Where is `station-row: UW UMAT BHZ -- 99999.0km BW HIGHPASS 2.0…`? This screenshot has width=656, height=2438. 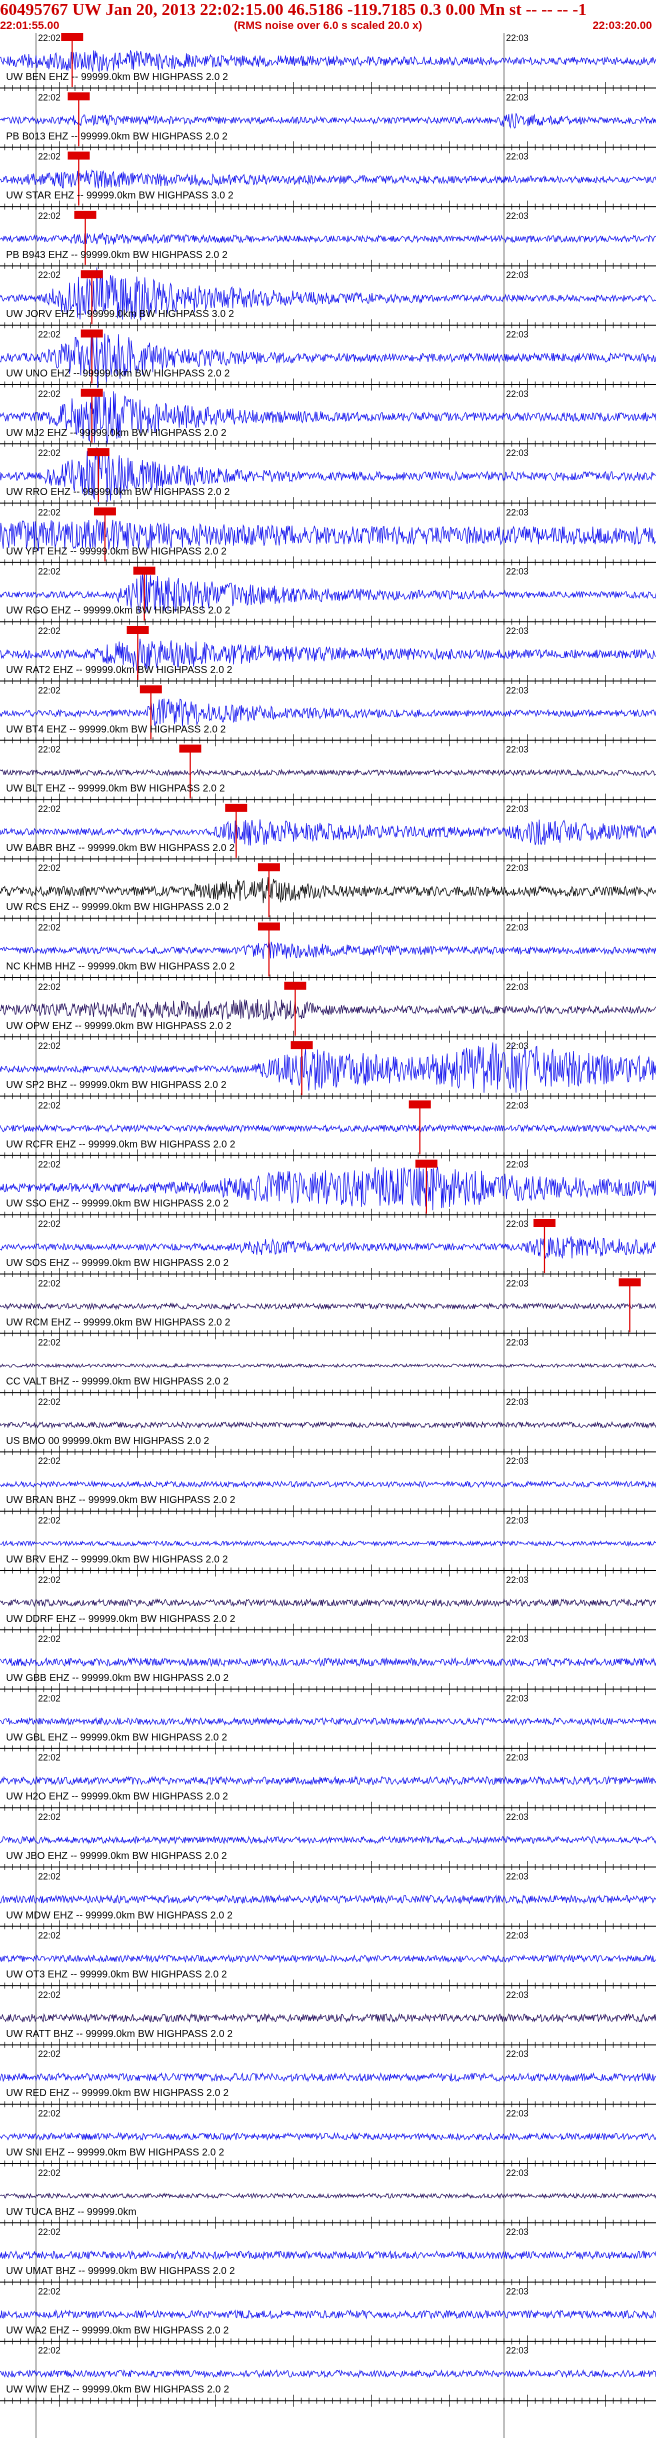
station-row: UW UMAT BHZ -- 99999.0km BW HIGHPASS 2.0… is located at coordinates (328, 2258).